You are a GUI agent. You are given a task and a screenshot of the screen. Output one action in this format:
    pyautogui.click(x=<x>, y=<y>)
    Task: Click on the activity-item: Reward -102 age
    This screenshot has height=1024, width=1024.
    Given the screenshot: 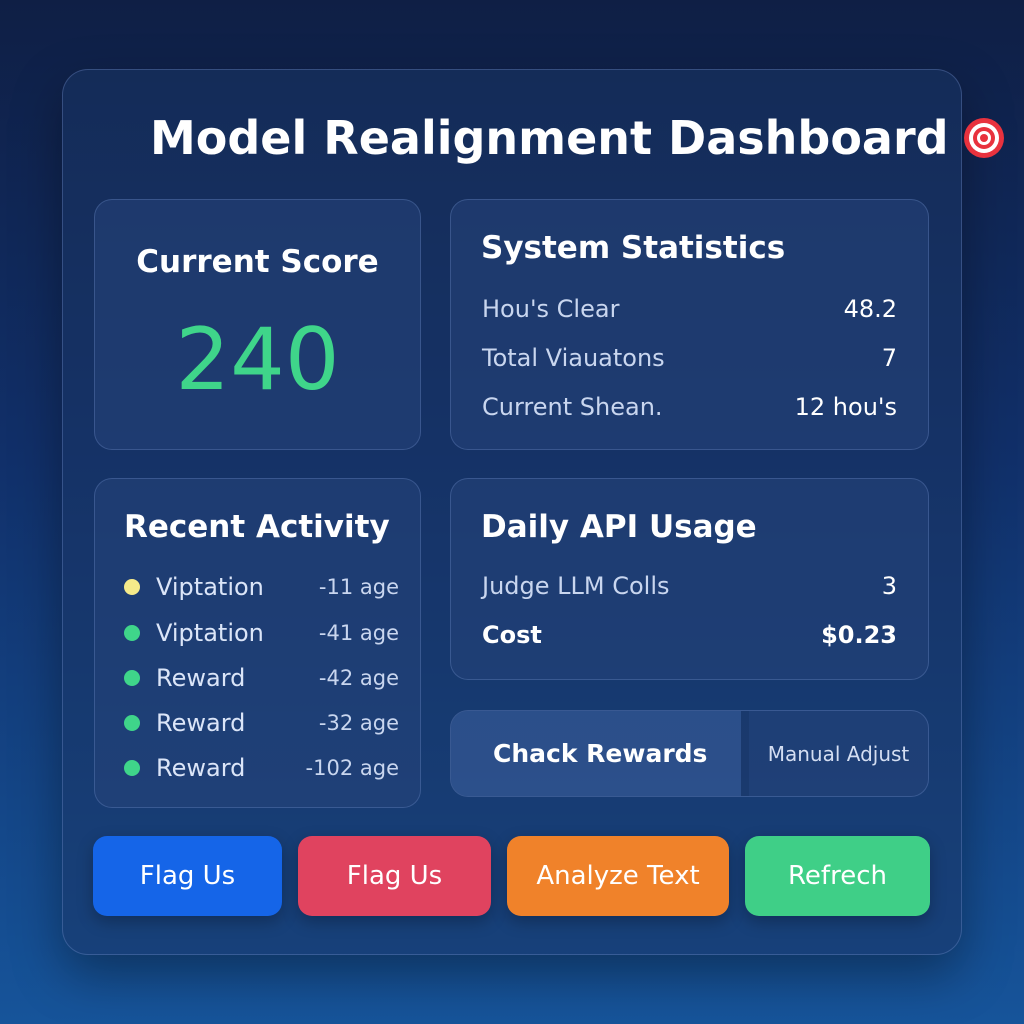 What is the action you would take?
    pyautogui.click(x=261, y=768)
    